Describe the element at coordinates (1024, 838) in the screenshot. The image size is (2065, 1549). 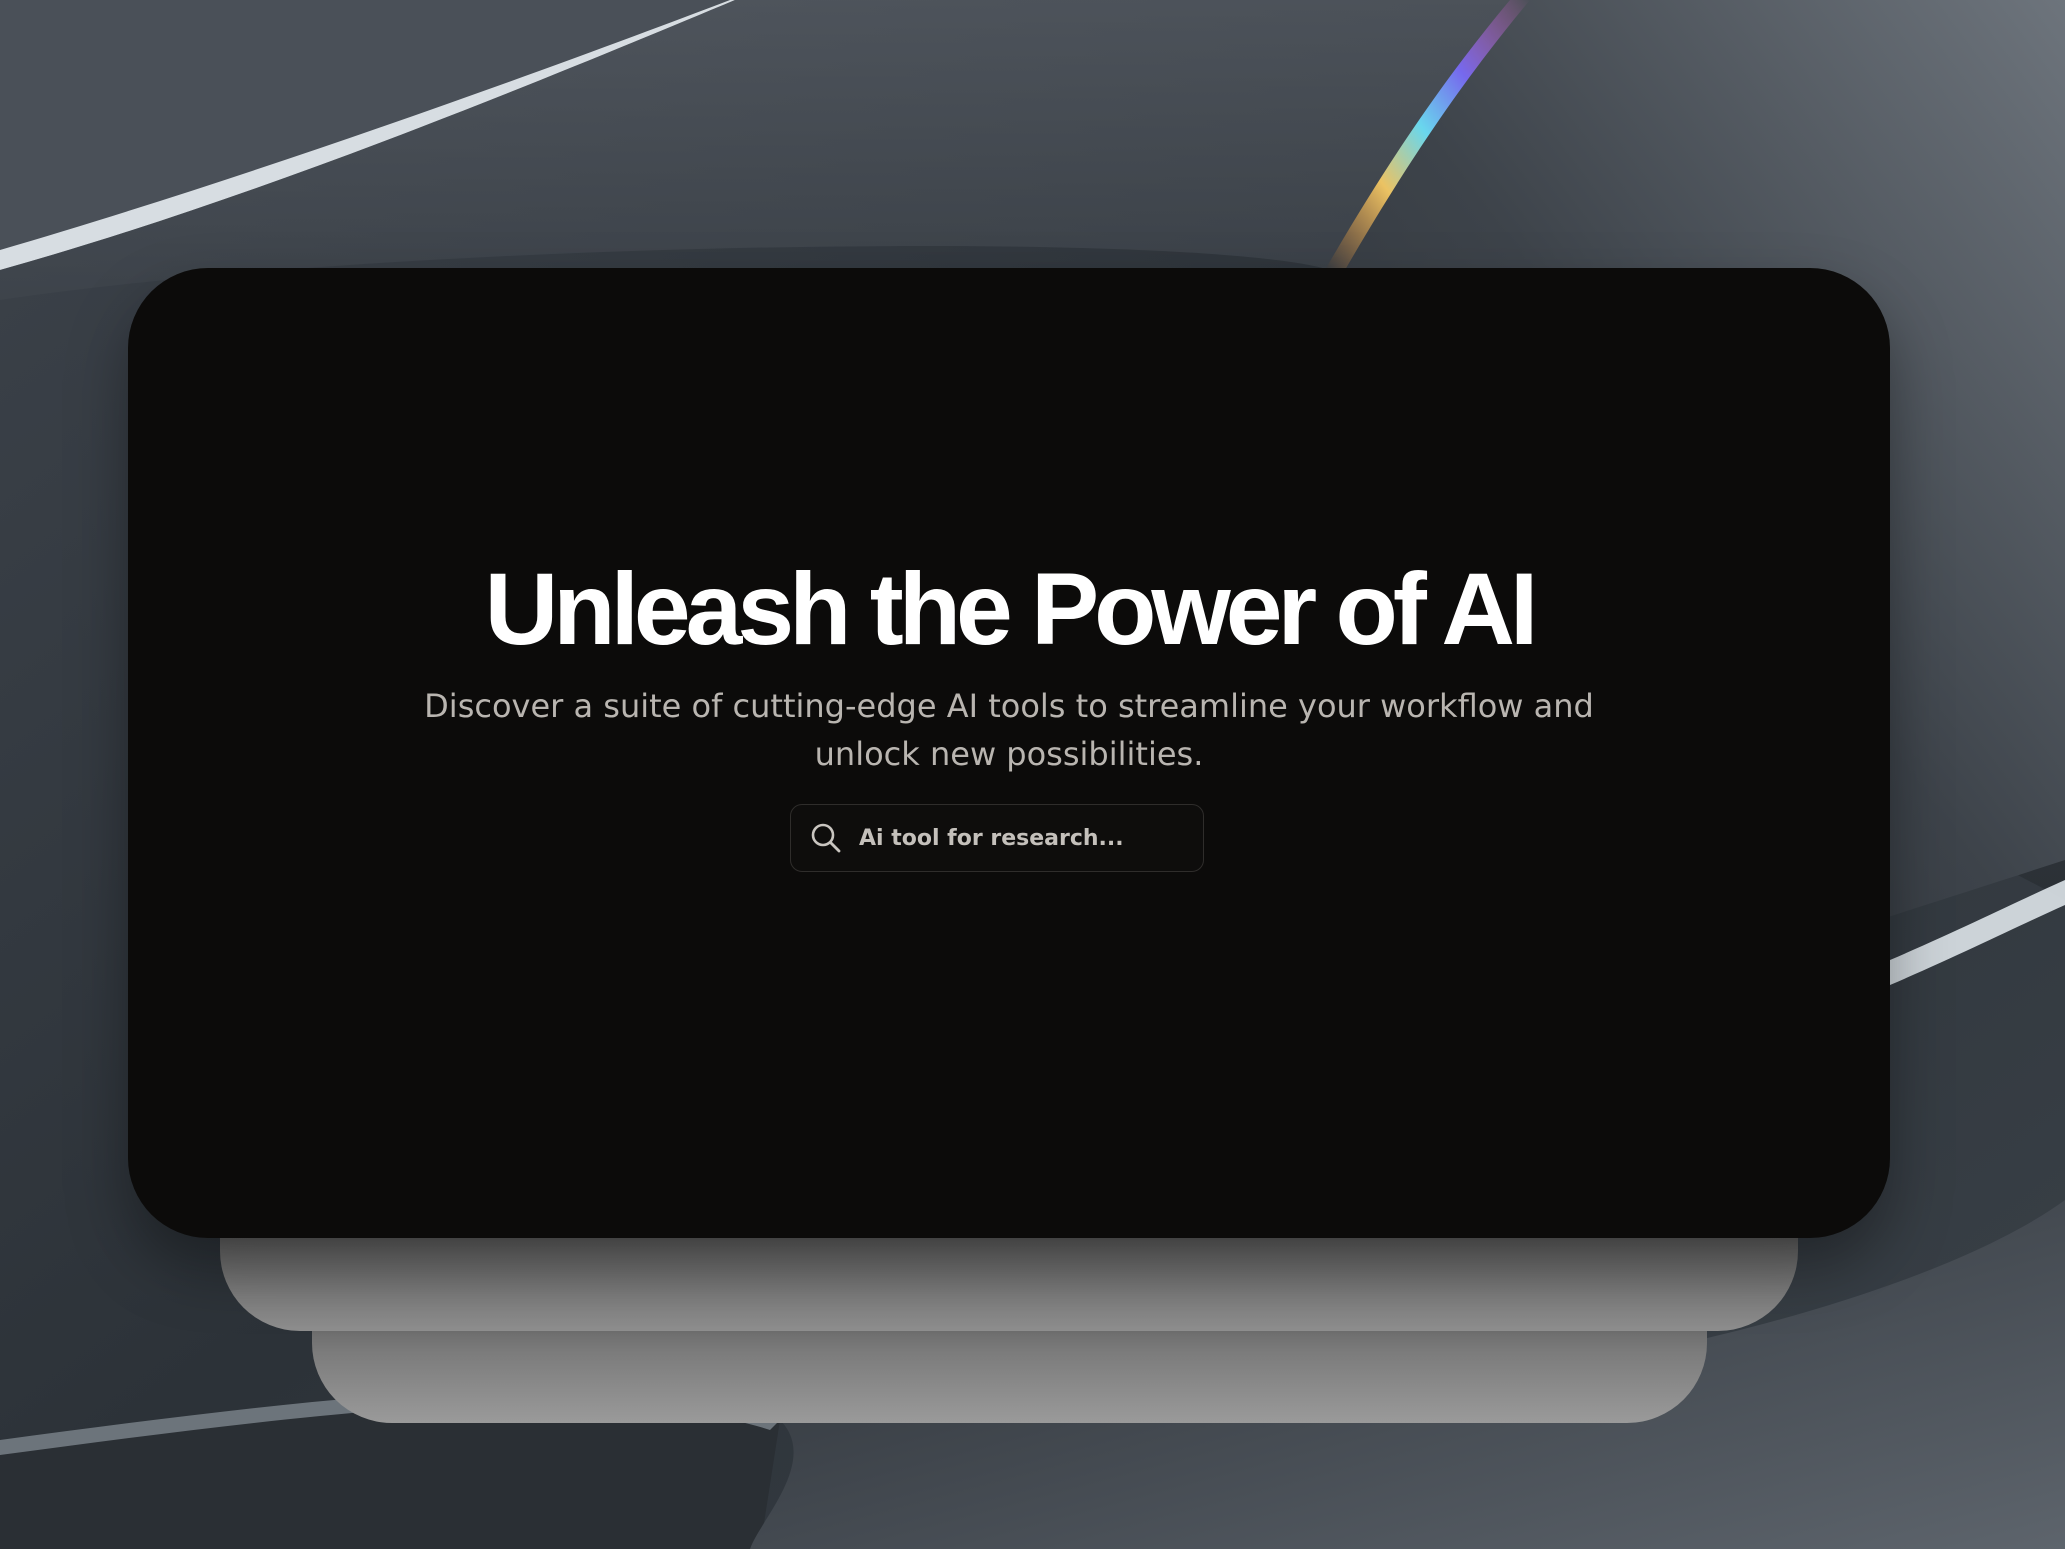
I see `search-input` at that location.